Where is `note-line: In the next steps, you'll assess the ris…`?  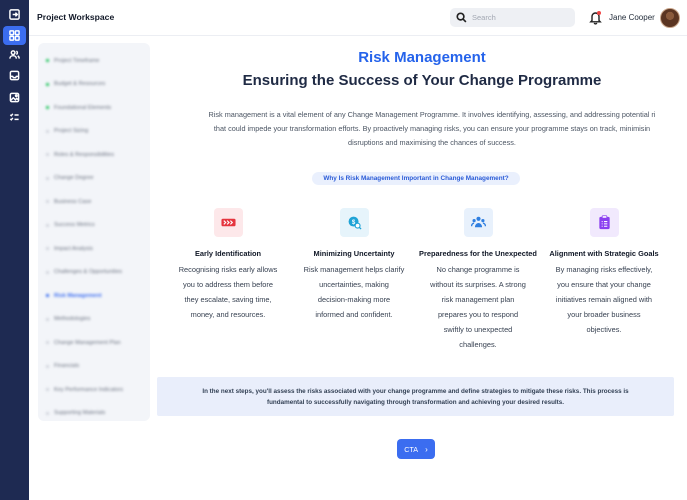 note-line: In the next steps, you'll assess the ris… is located at coordinates (415, 391).